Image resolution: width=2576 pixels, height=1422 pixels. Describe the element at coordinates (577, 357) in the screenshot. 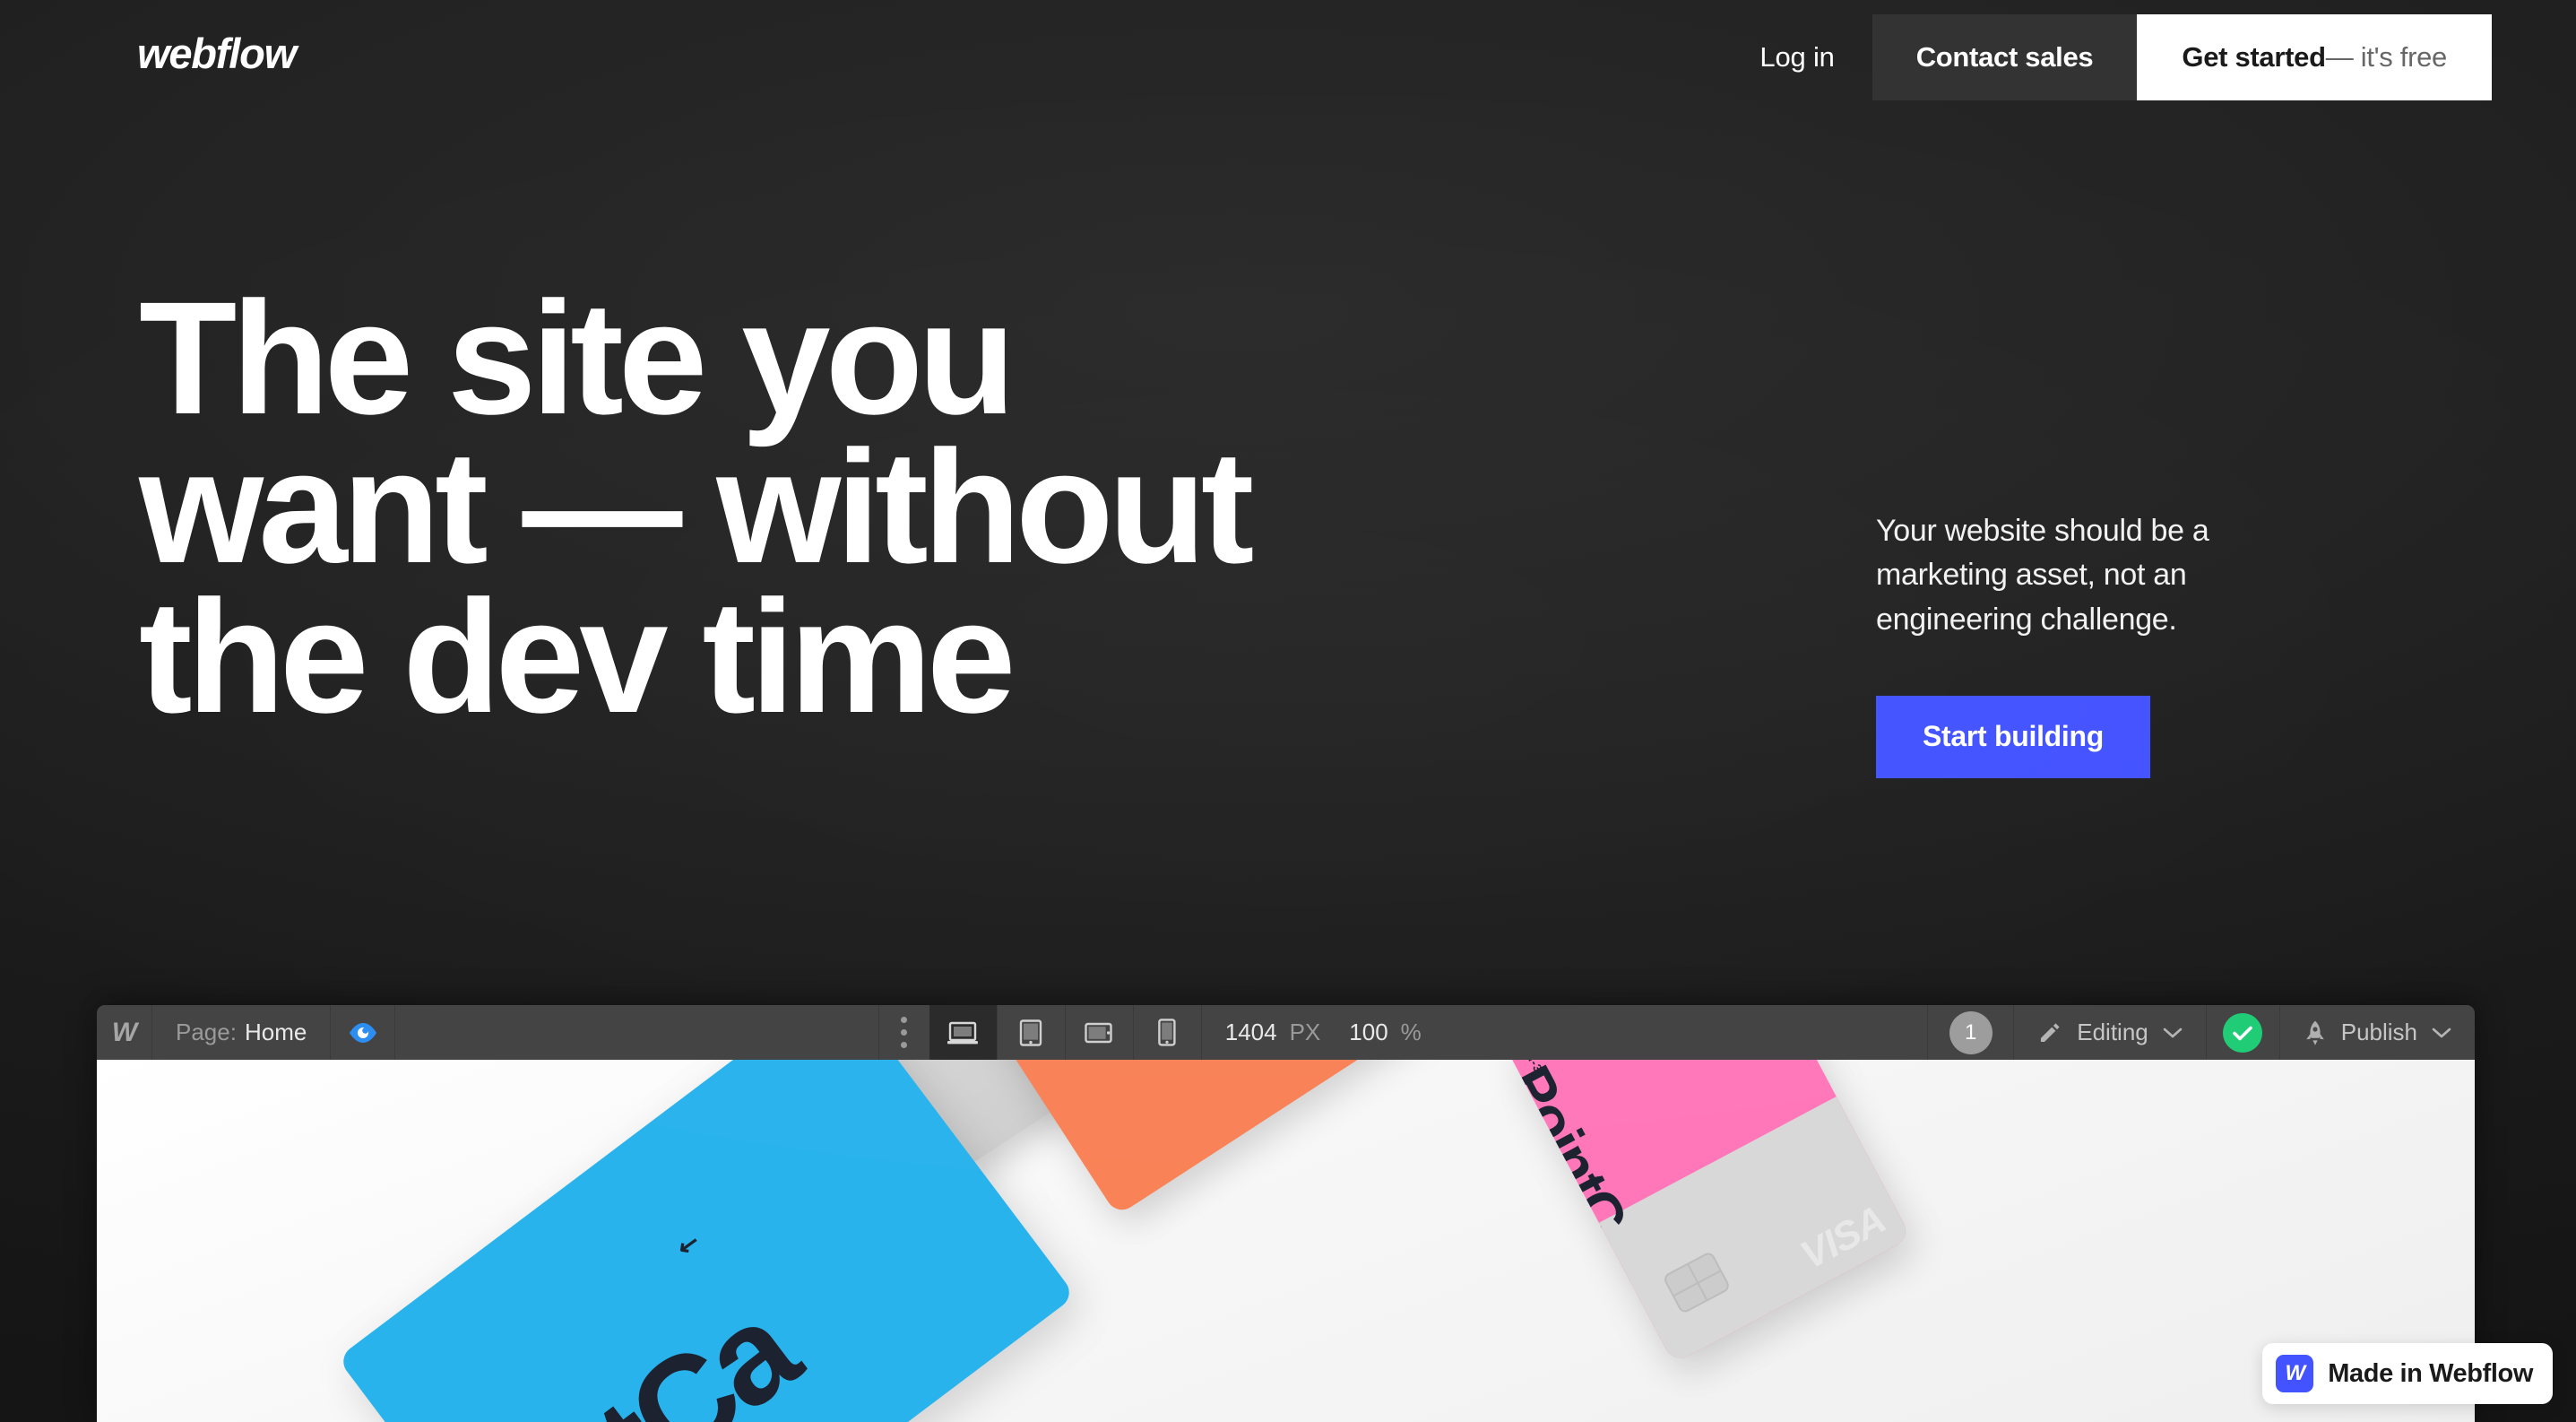

I see `headline-line-1: The site you` at that location.